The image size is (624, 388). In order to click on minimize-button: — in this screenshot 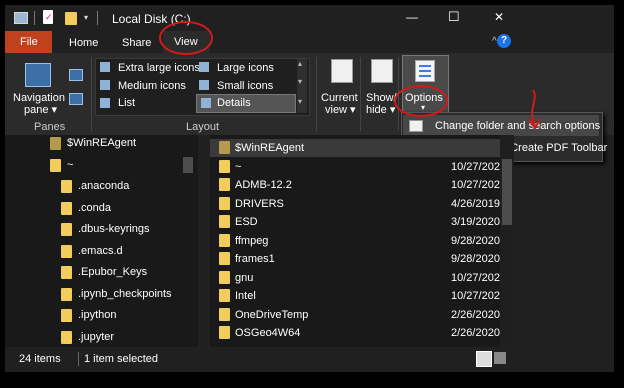, I will do `click(412, 17)`.